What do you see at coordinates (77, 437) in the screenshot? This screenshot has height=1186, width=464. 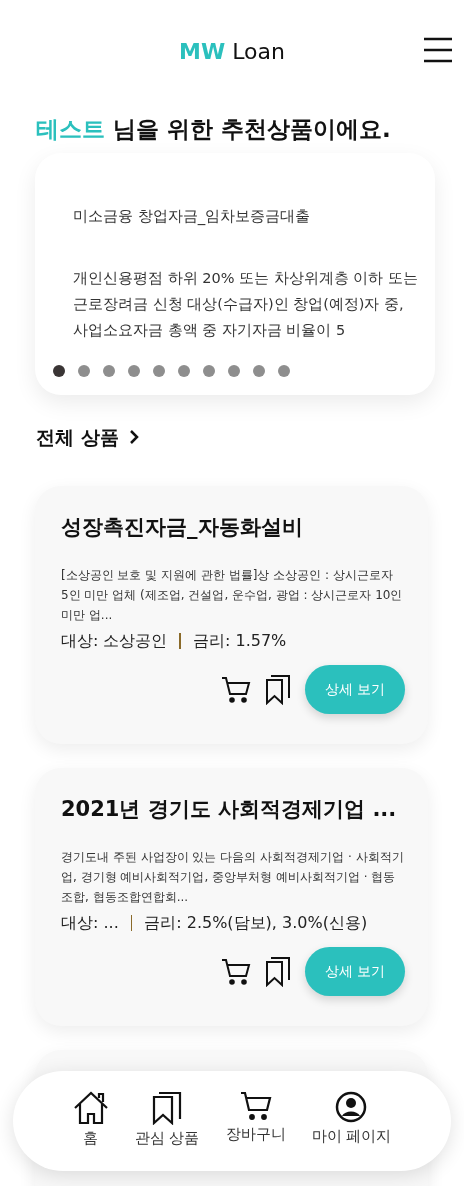 I see `section-link: 전체 상품` at bounding box center [77, 437].